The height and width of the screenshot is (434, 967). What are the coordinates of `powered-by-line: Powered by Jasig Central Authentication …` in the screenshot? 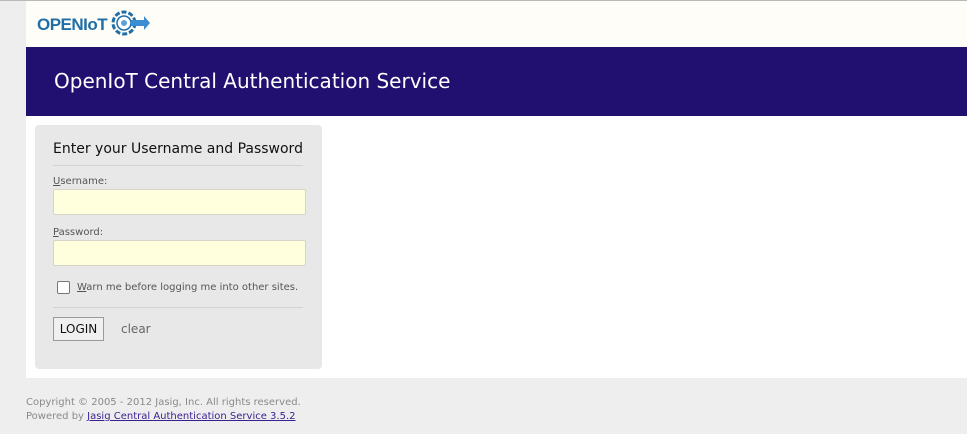 It's located at (163, 417).